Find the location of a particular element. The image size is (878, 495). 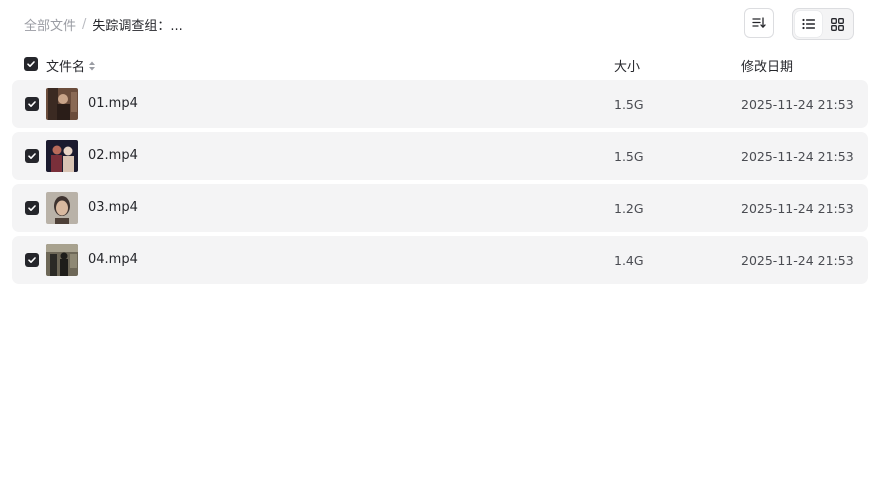

view-mode-toggle is located at coordinates (823, 24).